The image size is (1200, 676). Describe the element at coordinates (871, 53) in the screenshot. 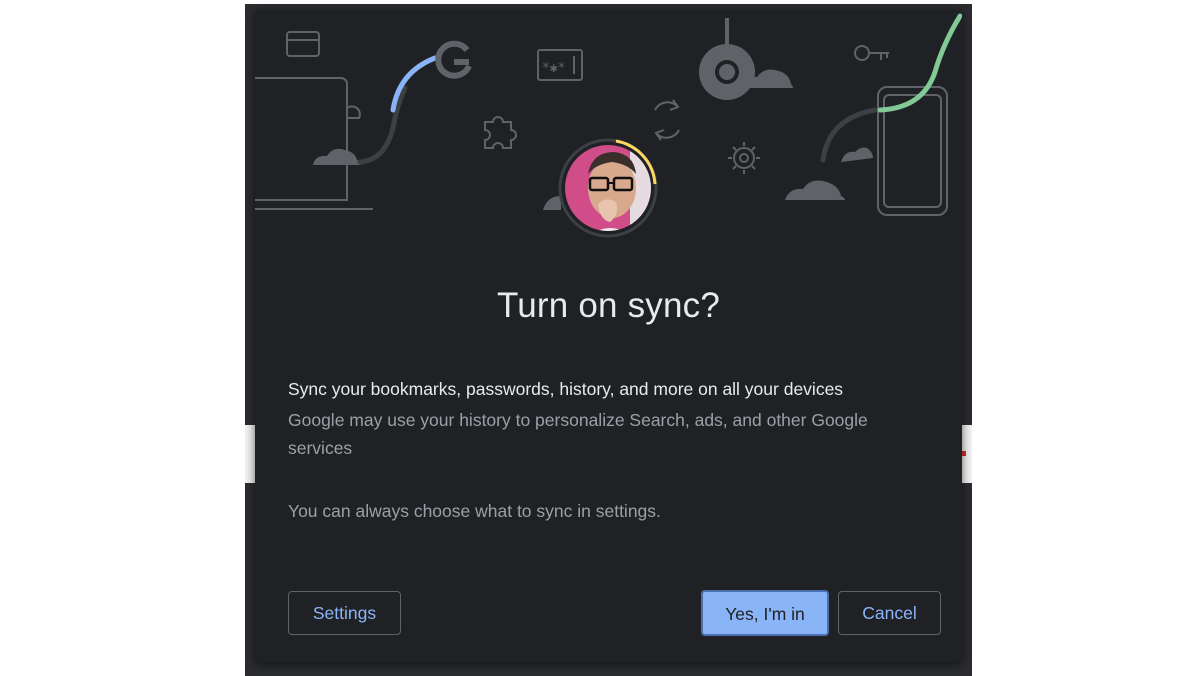

I see `key-icon` at that location.